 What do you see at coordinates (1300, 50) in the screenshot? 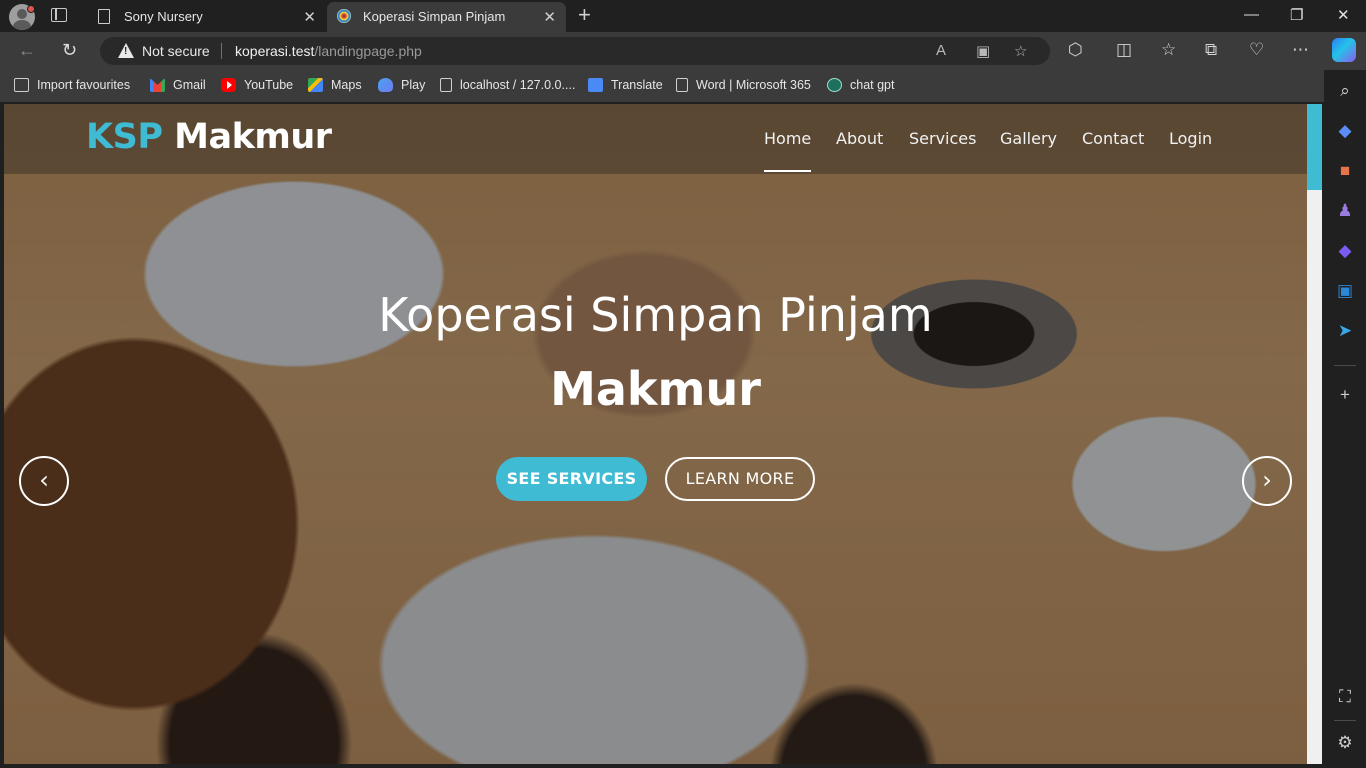
I see `more-menu-icon: ⋯` at bounding box center [1300, 50].